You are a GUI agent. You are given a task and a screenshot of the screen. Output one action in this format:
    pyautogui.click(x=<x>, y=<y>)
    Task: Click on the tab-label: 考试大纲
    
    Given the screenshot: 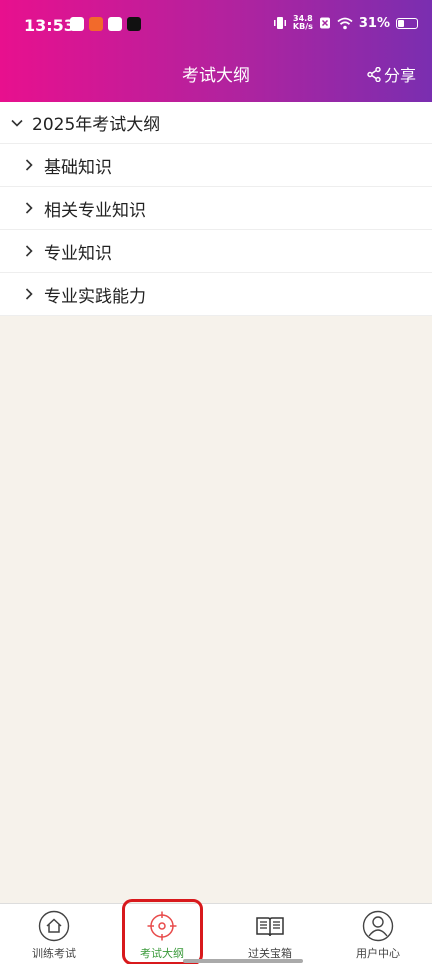 What is the action you would take?
    pyautogui.click(x=162, y=953)
    